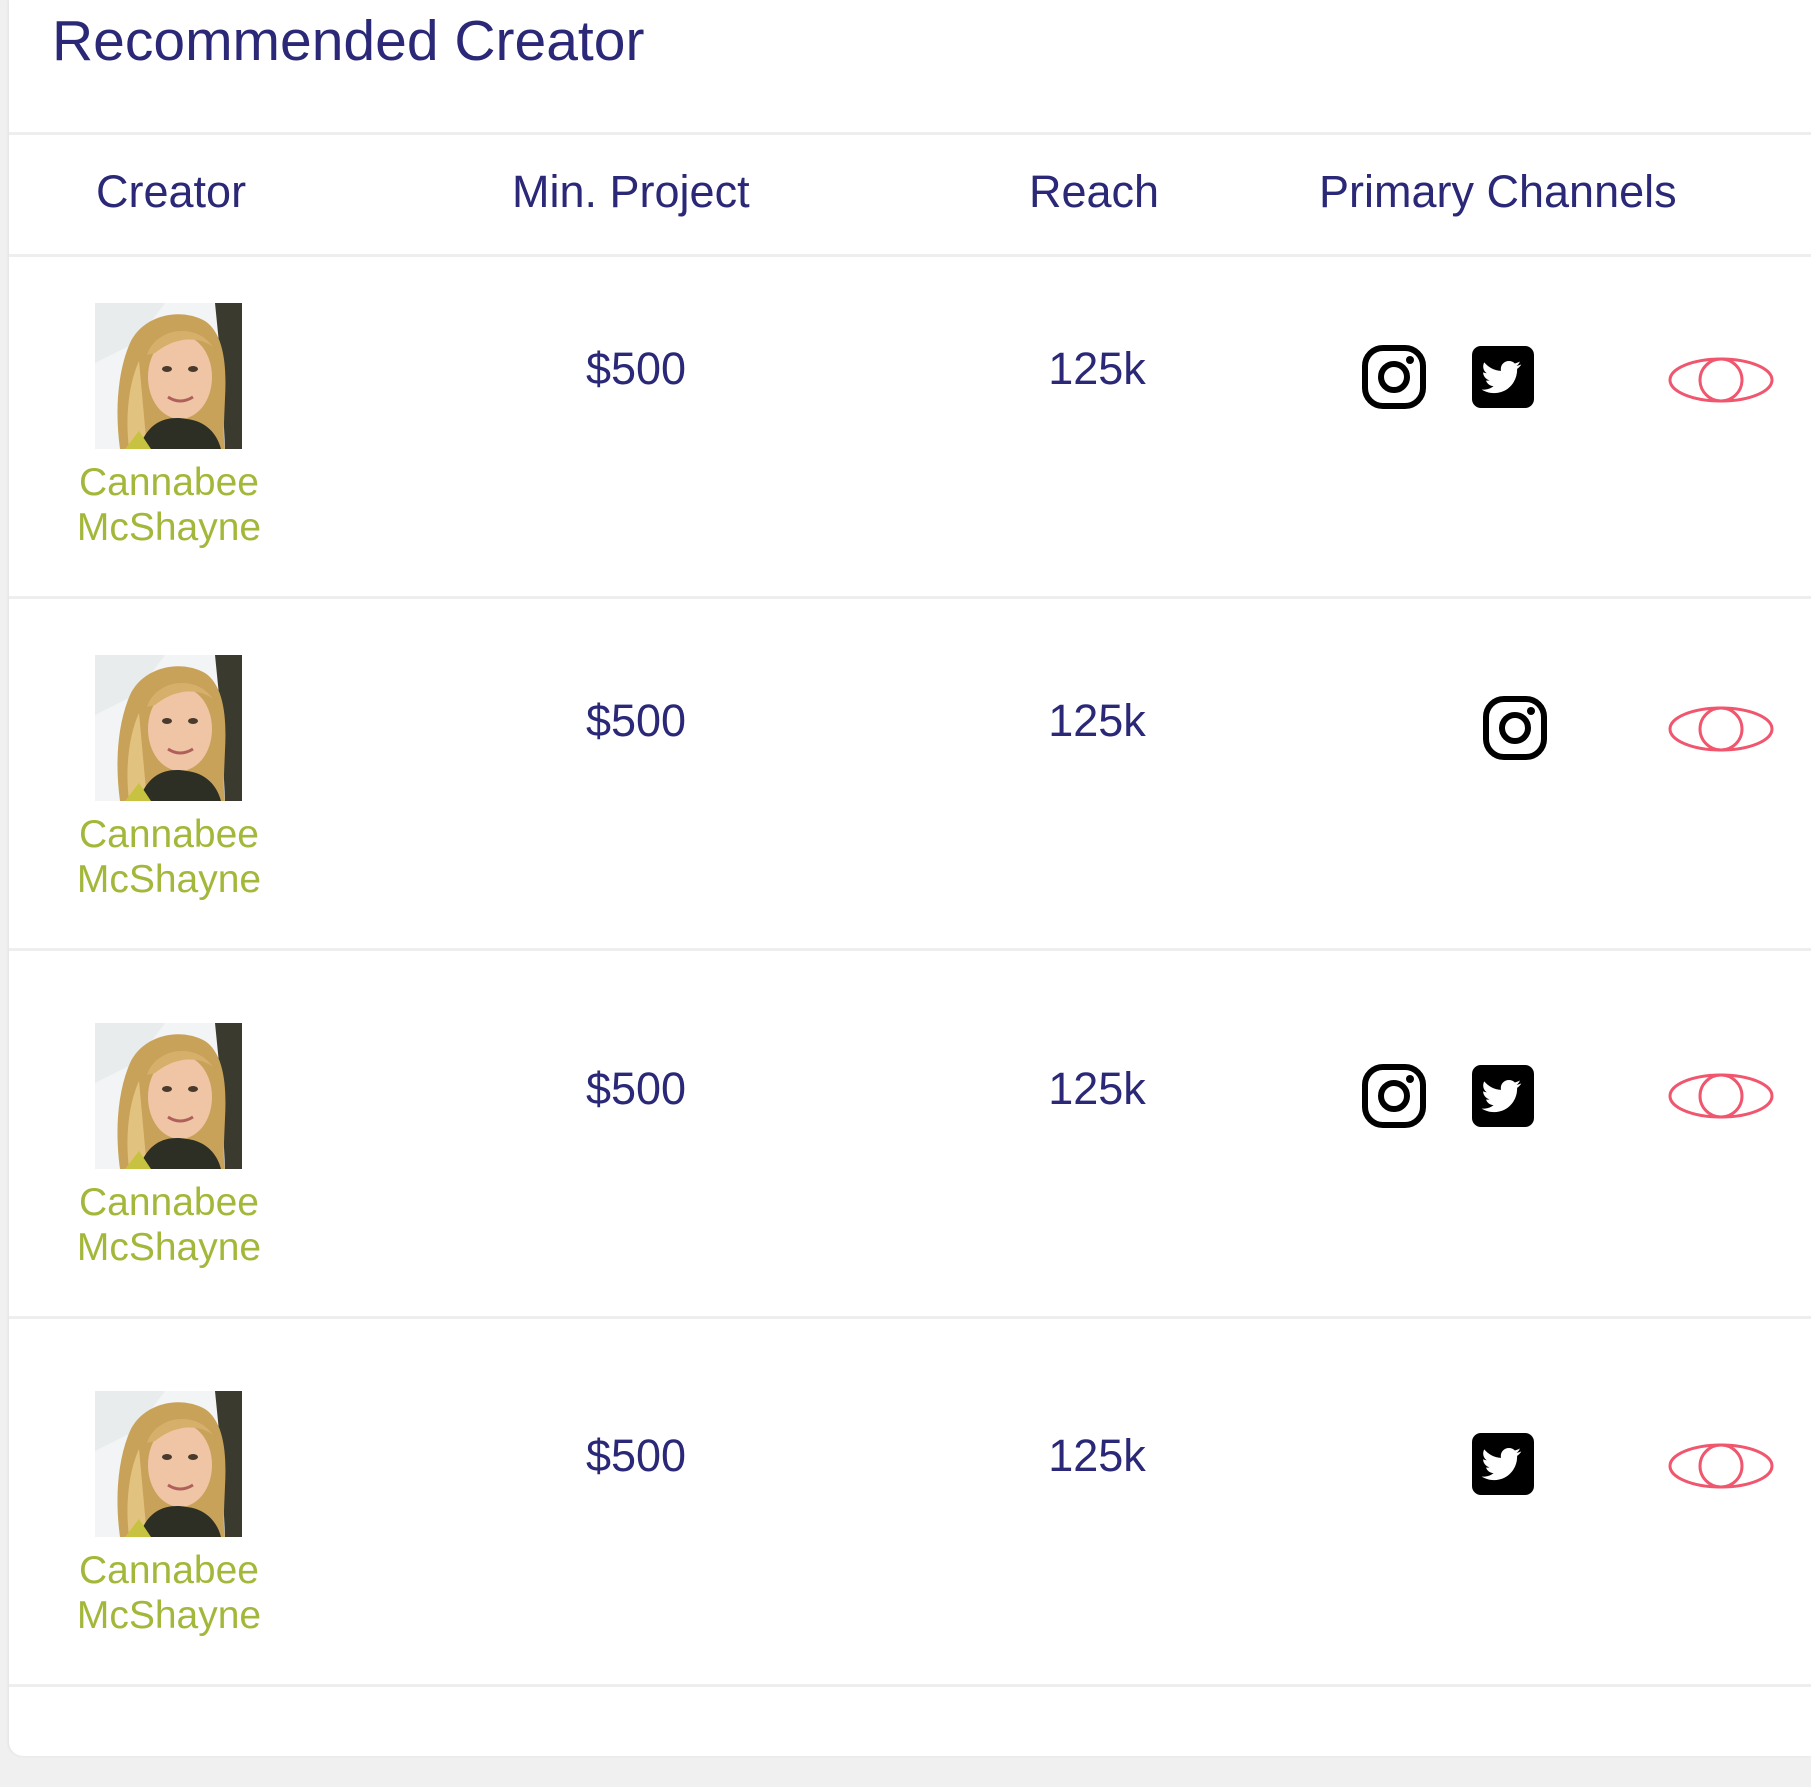 The height and width of the screenshot is (1787, 1811). Describe the element at coordinates (631, 191) in the screenshot. I see `column-header-min-project: Min. Project` at that location.